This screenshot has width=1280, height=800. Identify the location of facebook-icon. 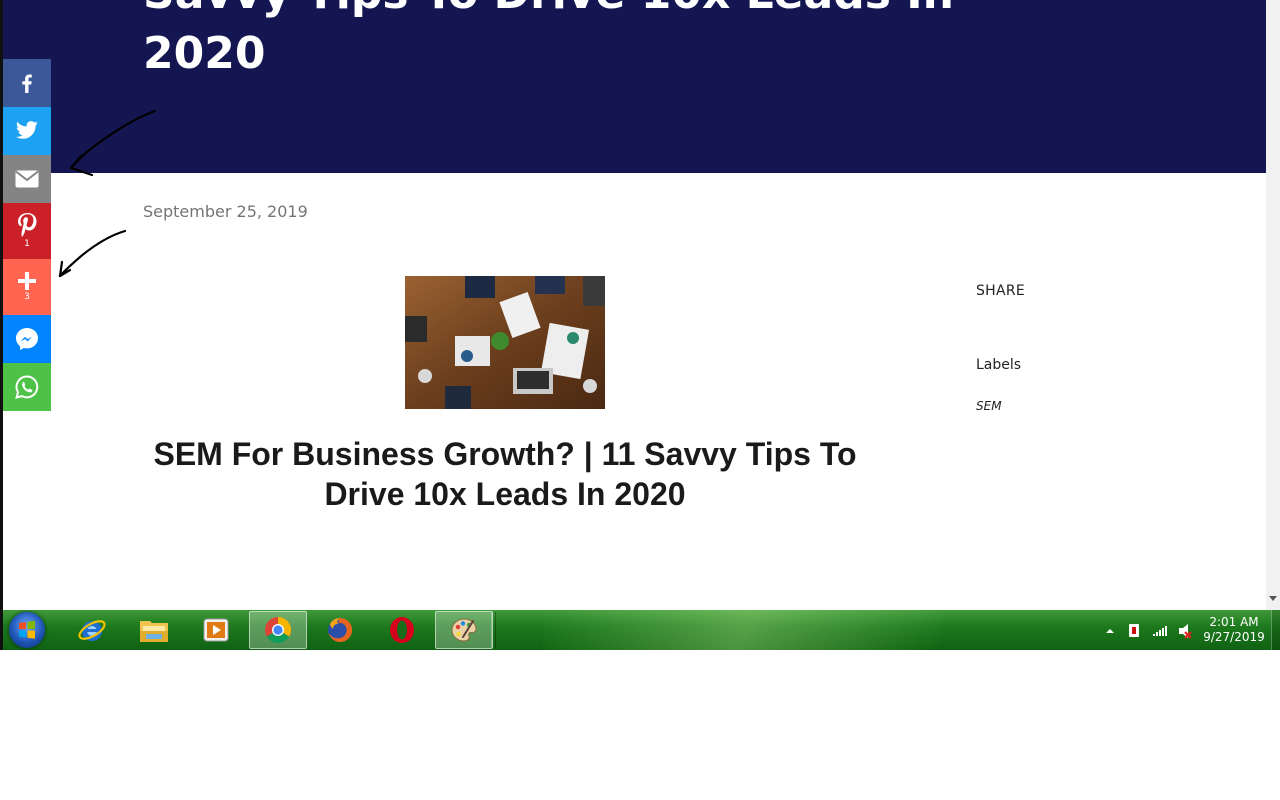
(27, 83).